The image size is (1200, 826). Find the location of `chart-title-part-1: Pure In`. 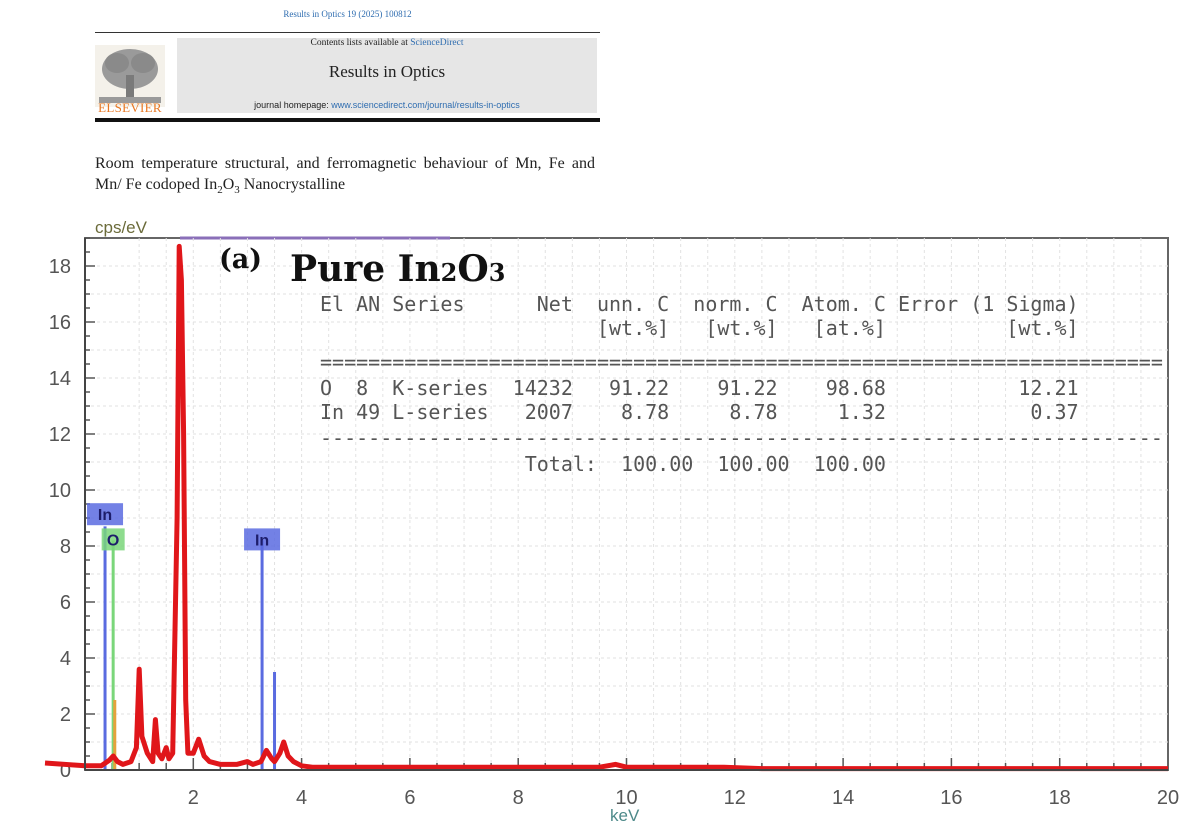

chart-title-part-1: Pure In is located at coordinates (365, 269).